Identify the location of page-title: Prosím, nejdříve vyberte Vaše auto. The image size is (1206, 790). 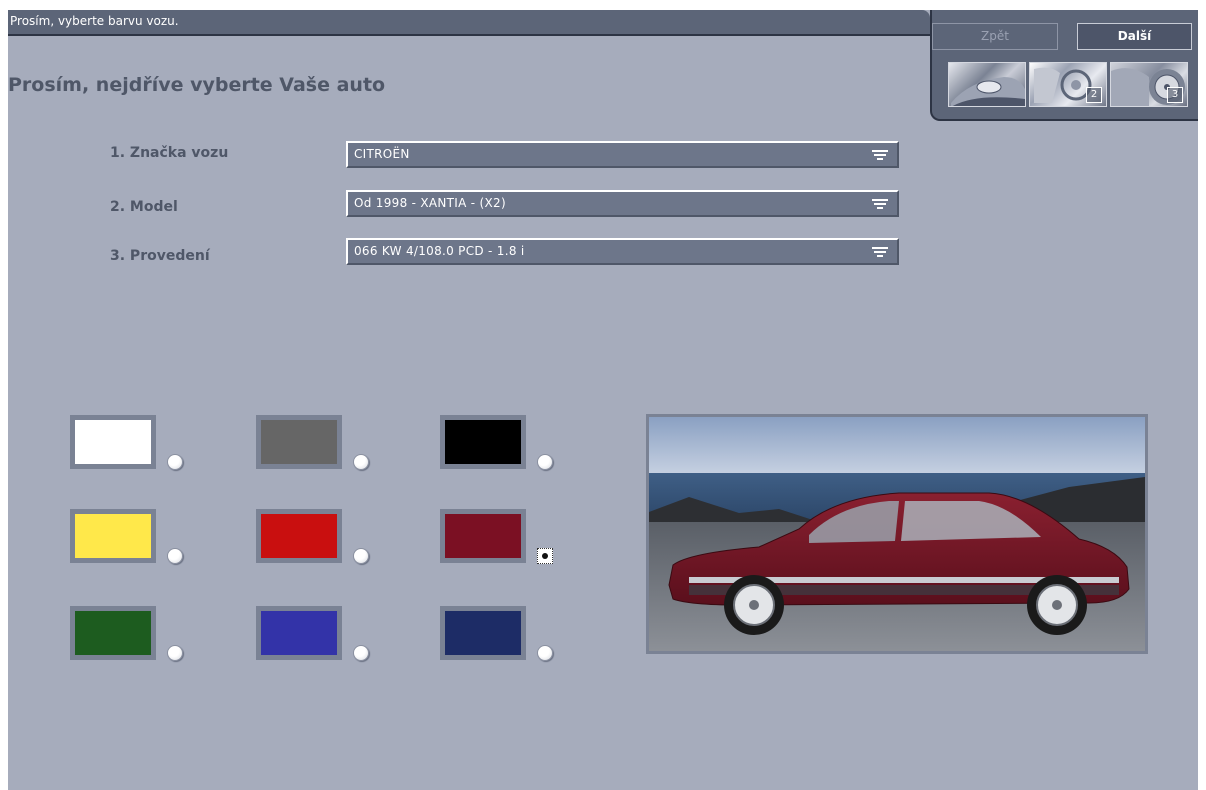
(197, 85).